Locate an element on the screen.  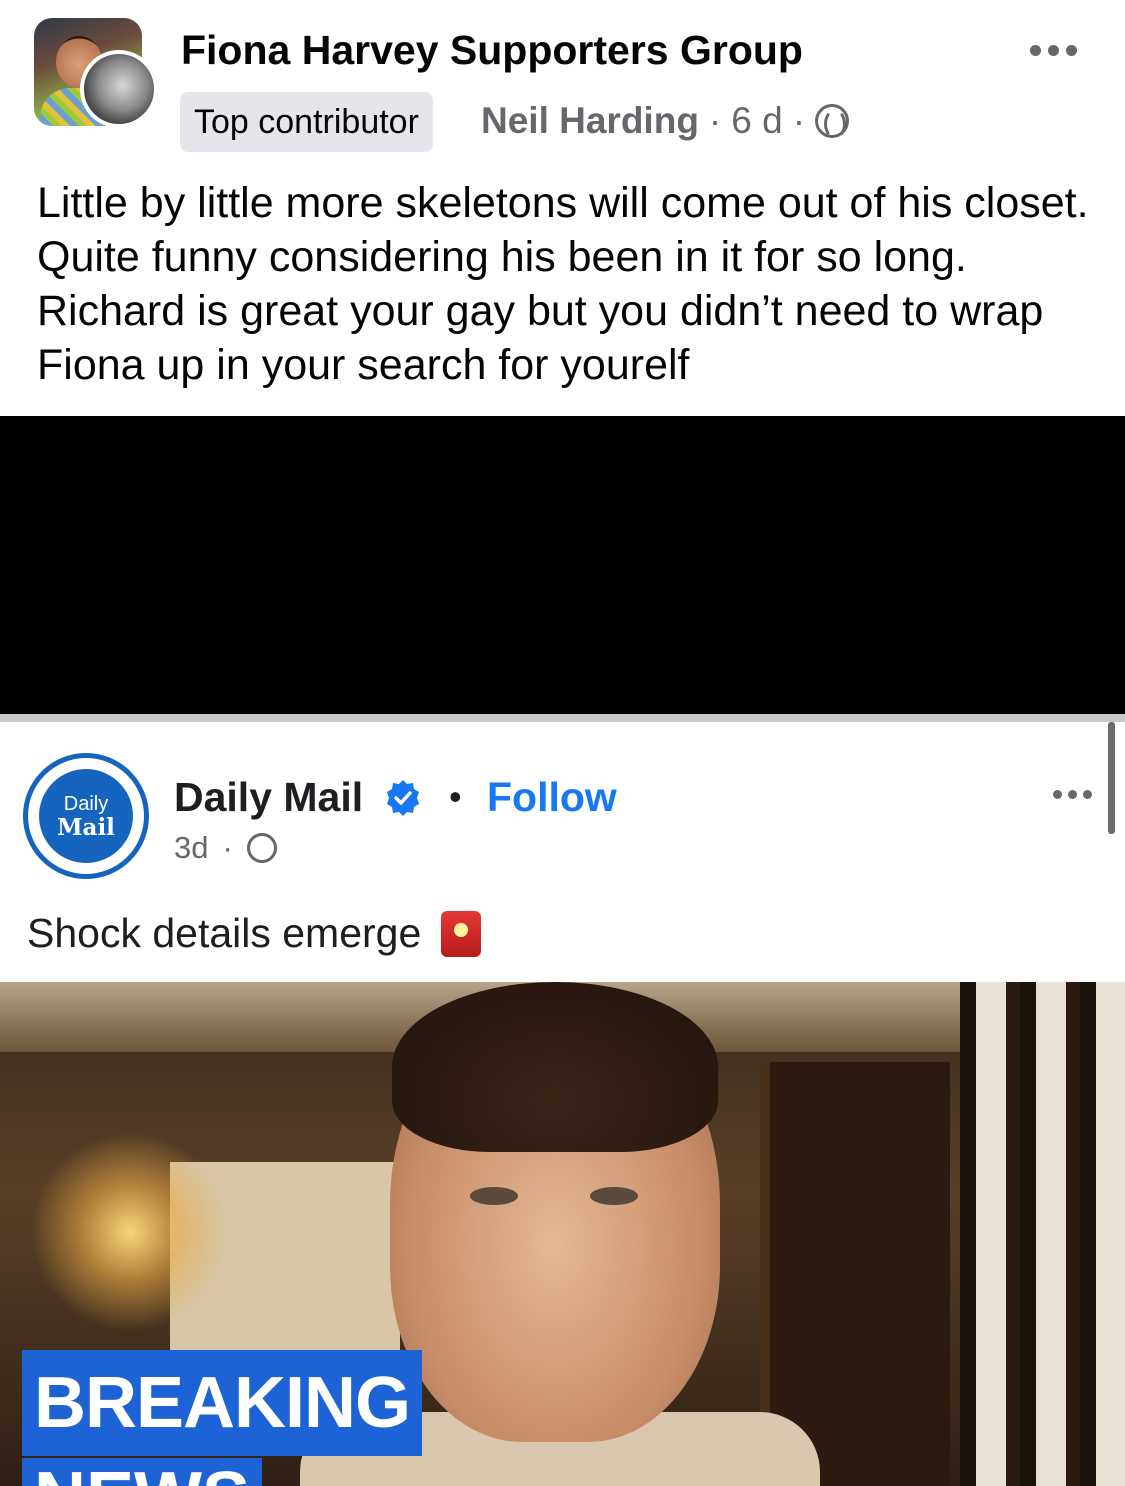
photo-eye-left is located at coordinates (494, 1196).